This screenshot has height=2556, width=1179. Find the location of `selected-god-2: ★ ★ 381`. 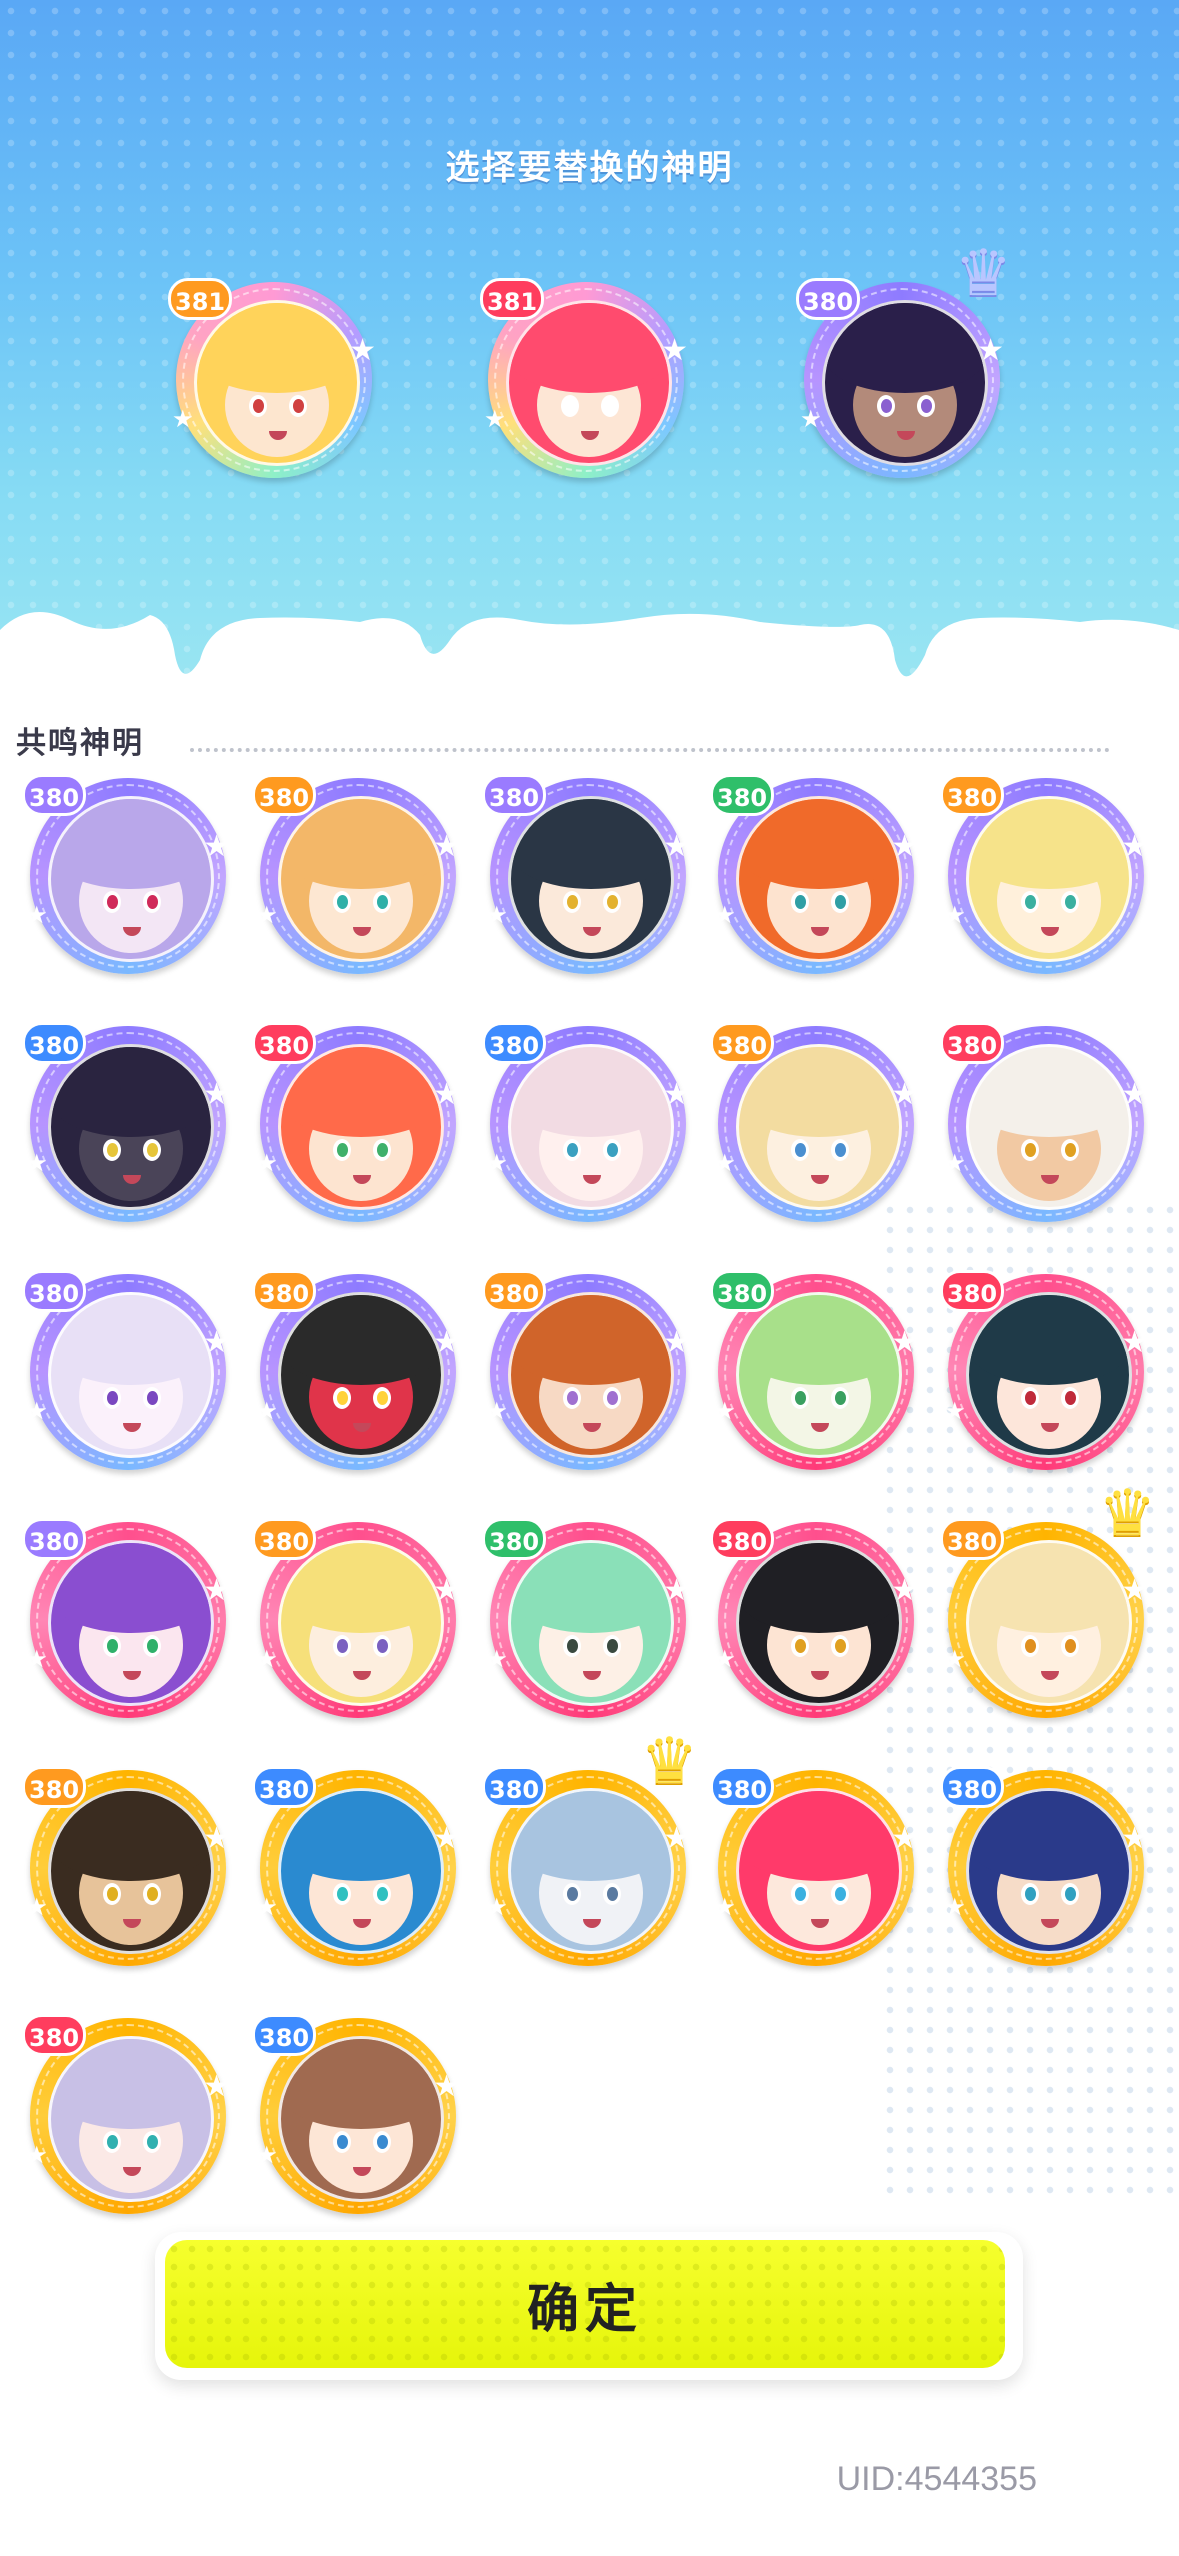

selected-god-2: ★ ★ 381 is located at coordinates (585, 377).